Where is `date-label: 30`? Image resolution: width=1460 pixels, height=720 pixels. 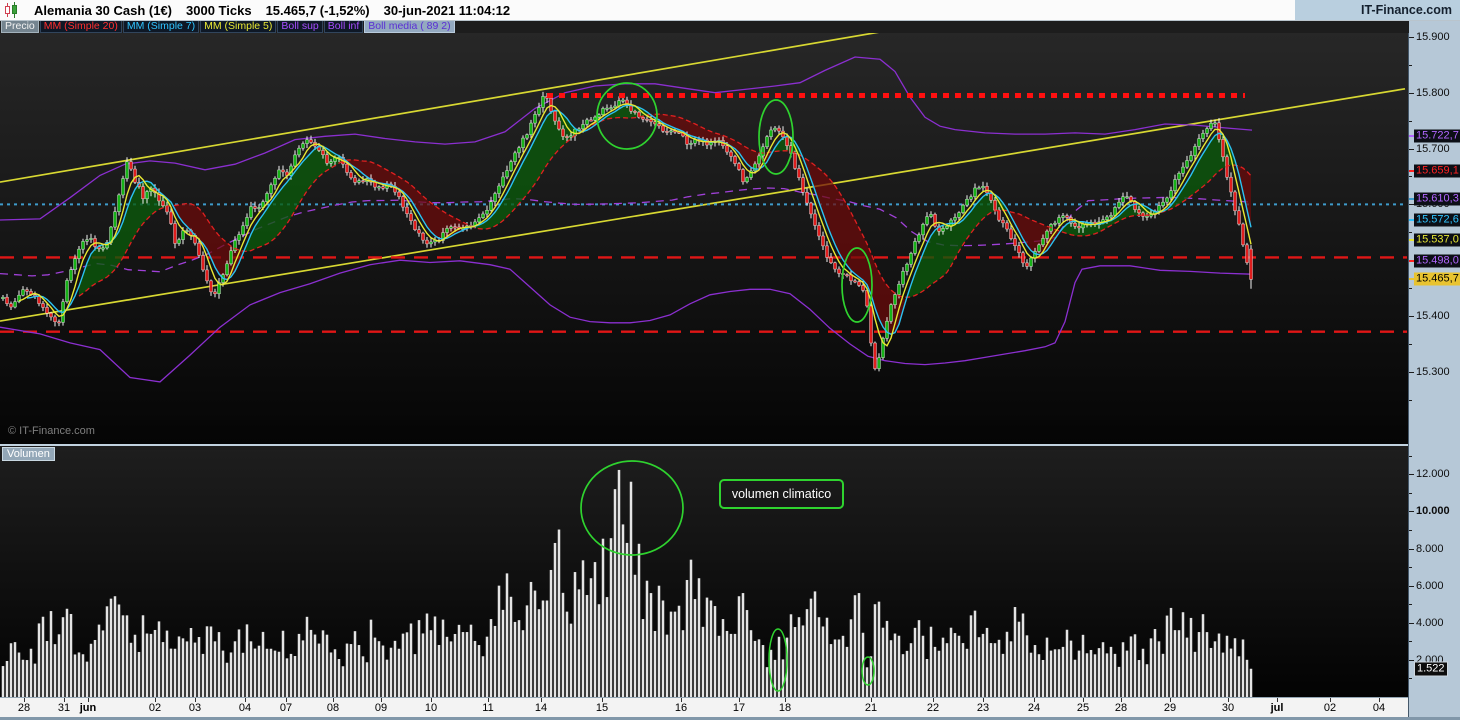
date-label: 30 is located at coordinates (1228, 708).